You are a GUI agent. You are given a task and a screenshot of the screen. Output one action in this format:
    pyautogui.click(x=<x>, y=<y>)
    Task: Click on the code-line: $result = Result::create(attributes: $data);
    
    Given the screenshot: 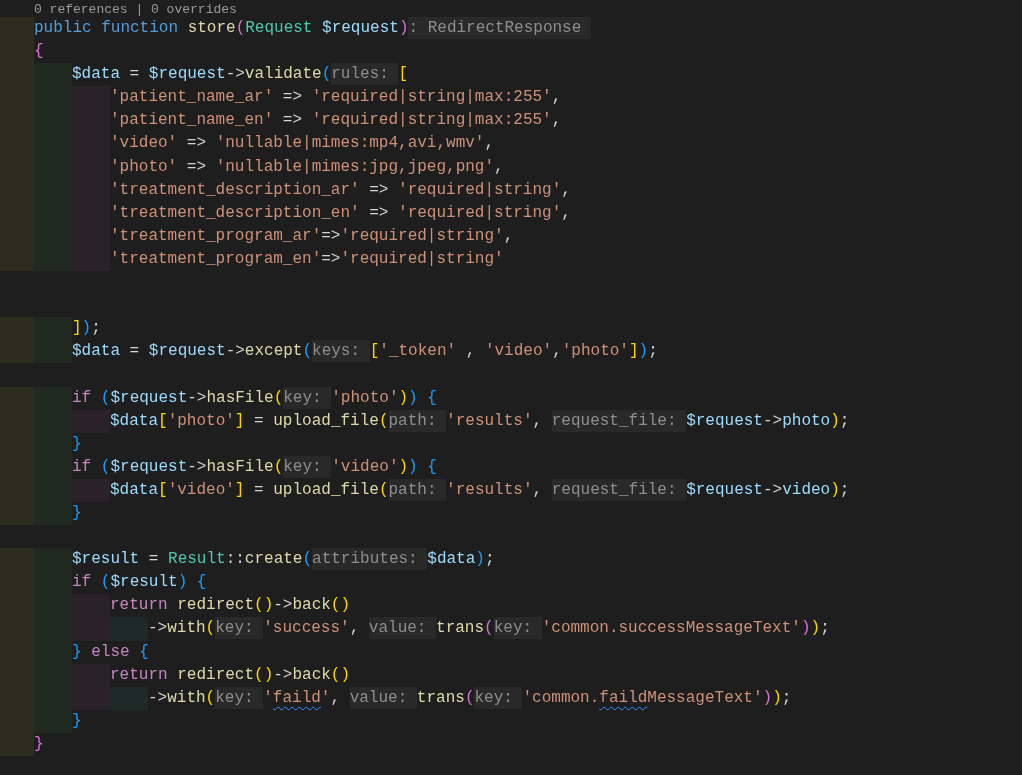 What is the action you would take?
    pyautogui.click(x=283, y=560)
    